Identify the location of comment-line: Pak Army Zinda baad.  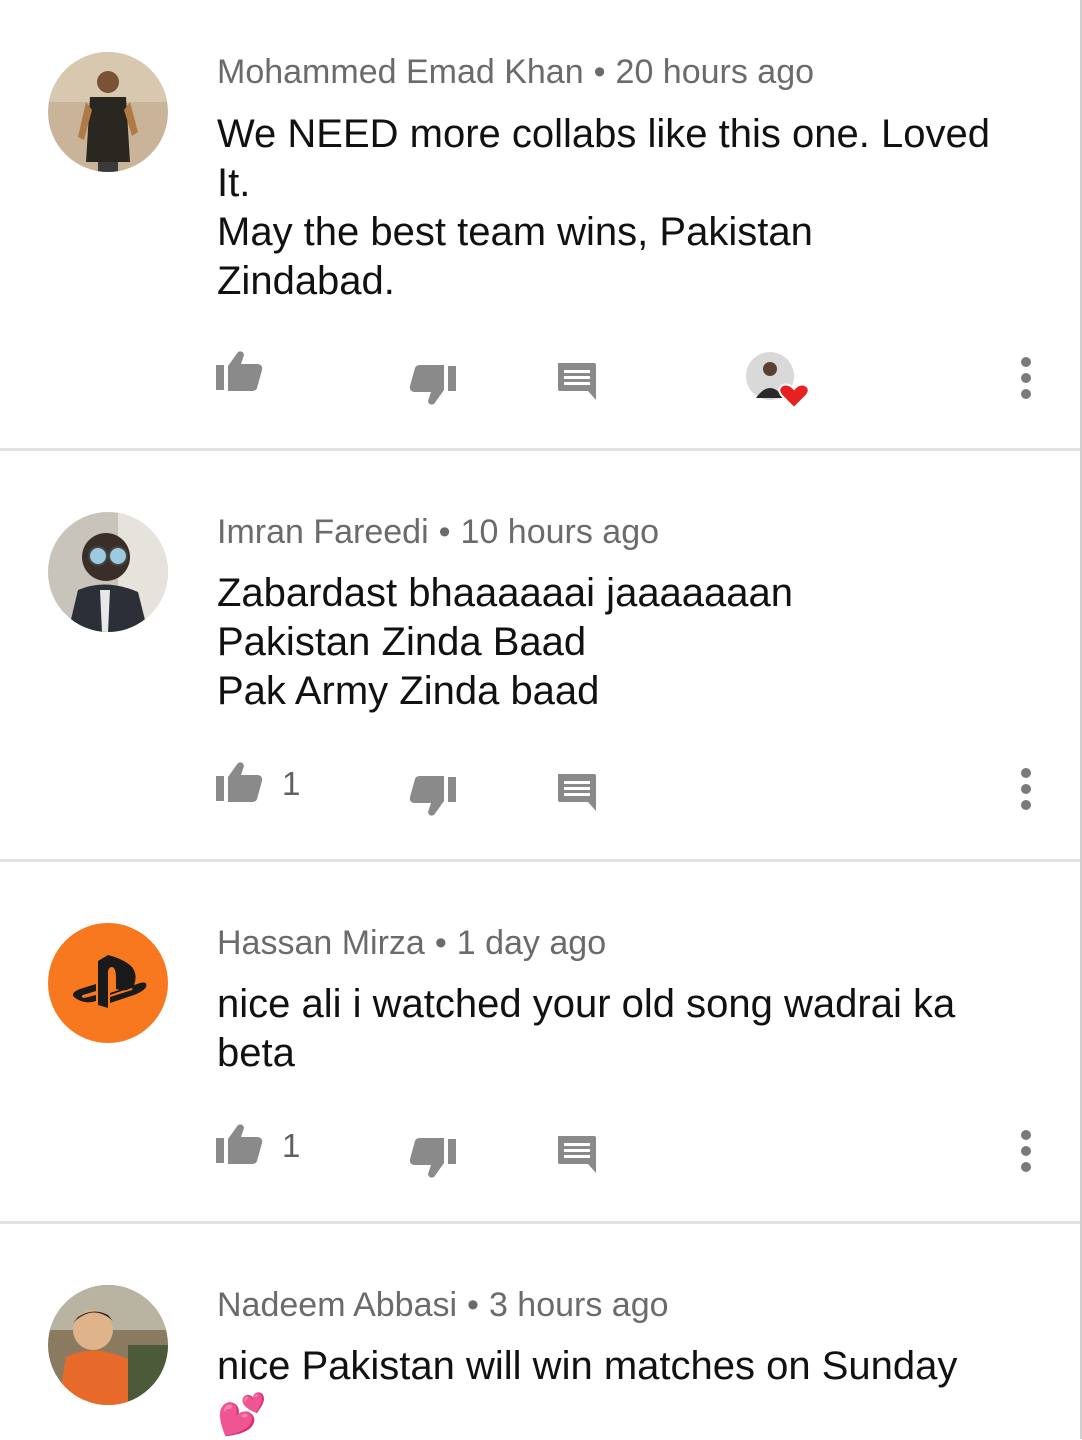
(408, 691).